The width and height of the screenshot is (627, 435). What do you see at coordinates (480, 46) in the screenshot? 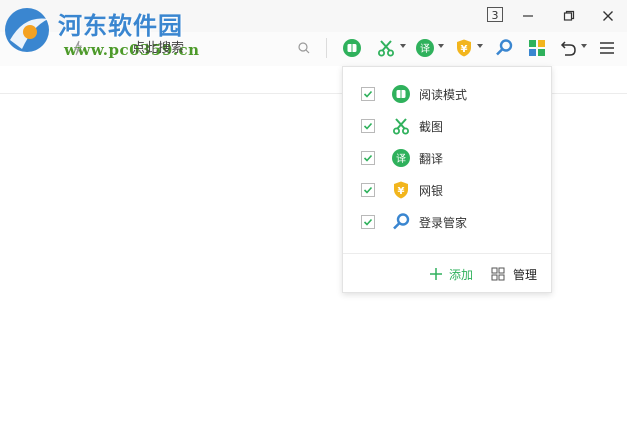
I see `bank-dropdown-caret` at bounding box center [480, 46].